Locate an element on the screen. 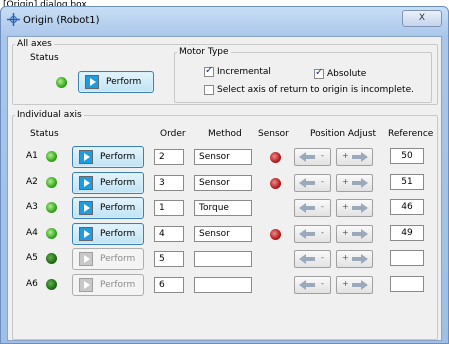 This screenshot has width=449, height=344. order-field: 3 is located at coordinates (169, 183).